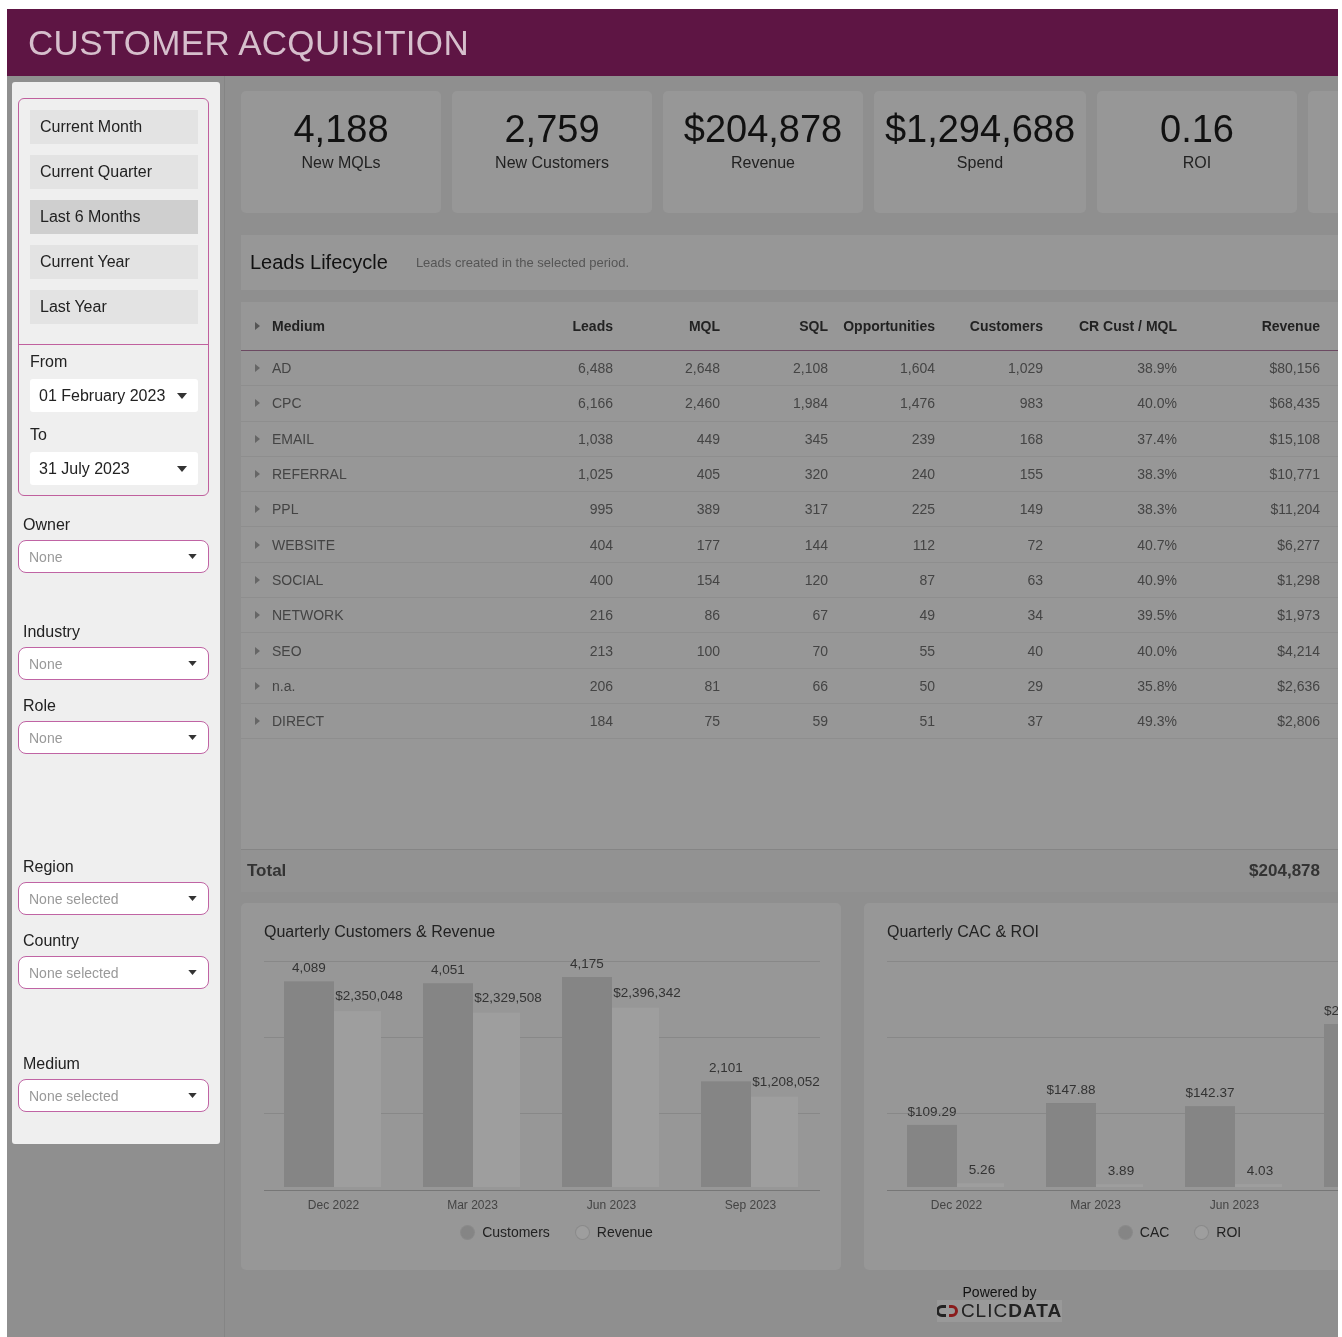 The width and height of the screenshot is (1342, 1337). I want to click on data-label: $2,329,508, so click(508, 997).